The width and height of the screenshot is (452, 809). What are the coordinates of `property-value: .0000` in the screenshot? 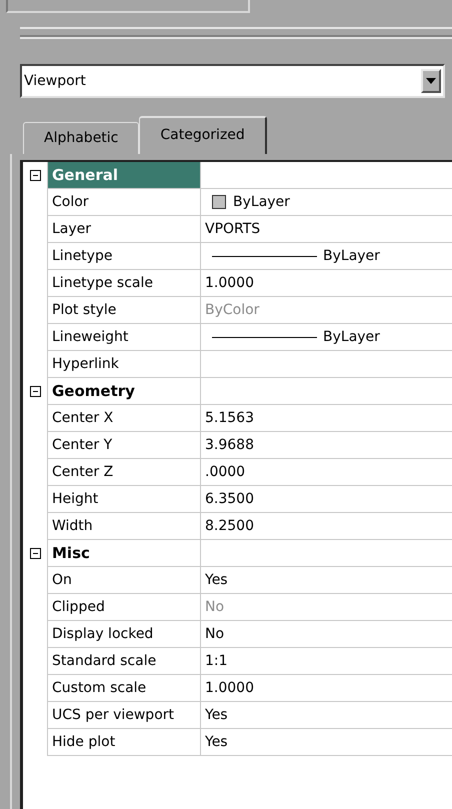 It's located at (225, 472).